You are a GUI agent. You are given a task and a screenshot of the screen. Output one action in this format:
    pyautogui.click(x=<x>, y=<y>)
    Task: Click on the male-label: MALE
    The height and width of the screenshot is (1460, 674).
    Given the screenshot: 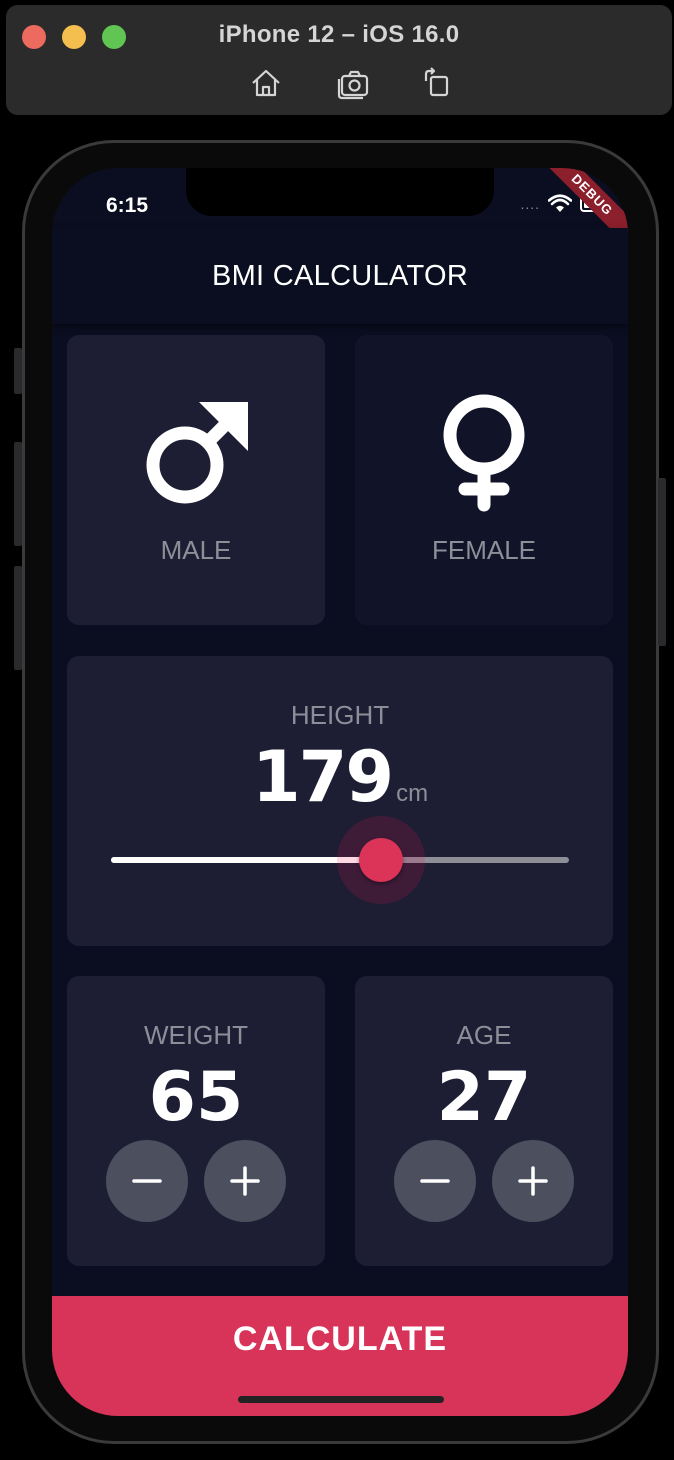 What is the action you would take?
    pyautogui.click(x=196, y=550)
    